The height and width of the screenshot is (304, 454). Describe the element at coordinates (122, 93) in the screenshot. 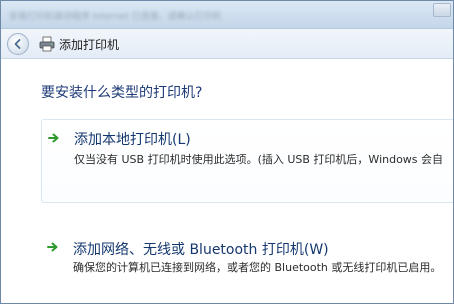

I see `wizard-heading: 要安装什么类型的打印机?` at that location.